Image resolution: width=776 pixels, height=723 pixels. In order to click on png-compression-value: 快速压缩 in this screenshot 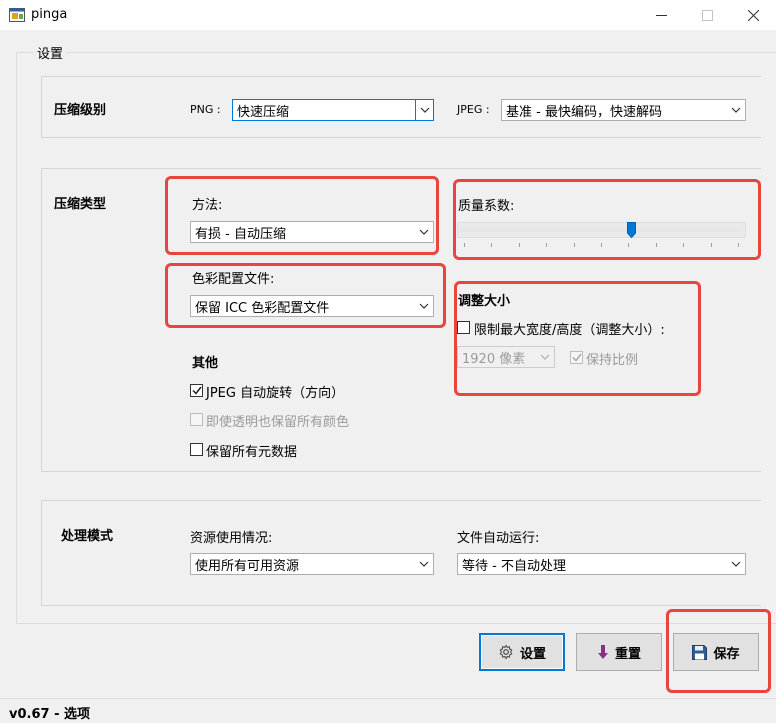, I will do `click(263, 112)`.